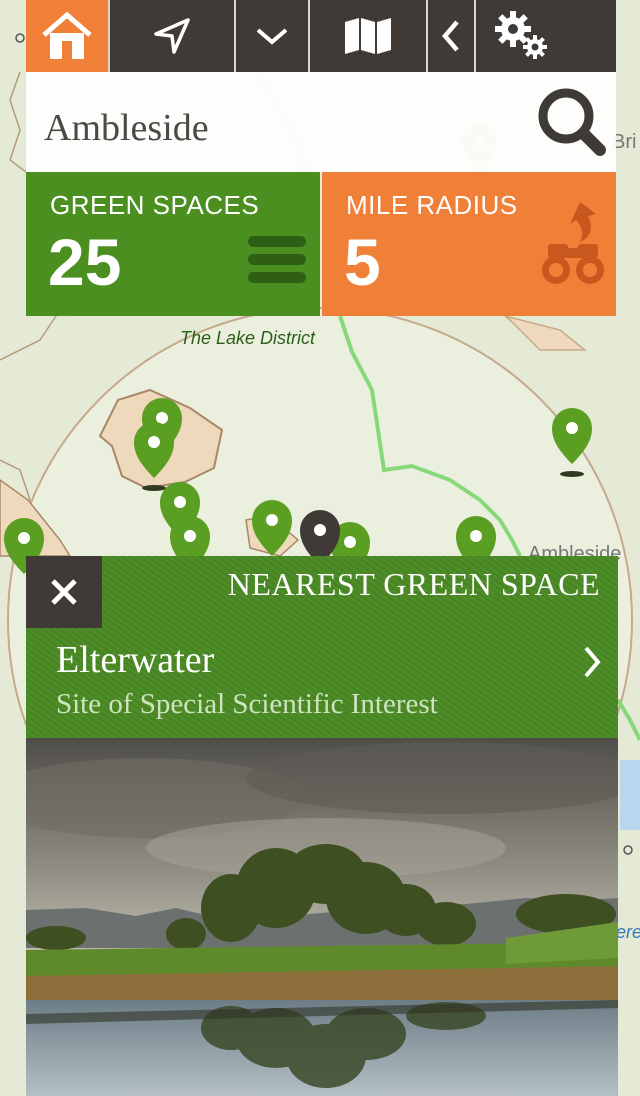 The height and width of the screenshot is (1096, 640). Describe the element at coordinates (248, 338) in the screenshot. I see `map-region-label: The Lake District` at that location.